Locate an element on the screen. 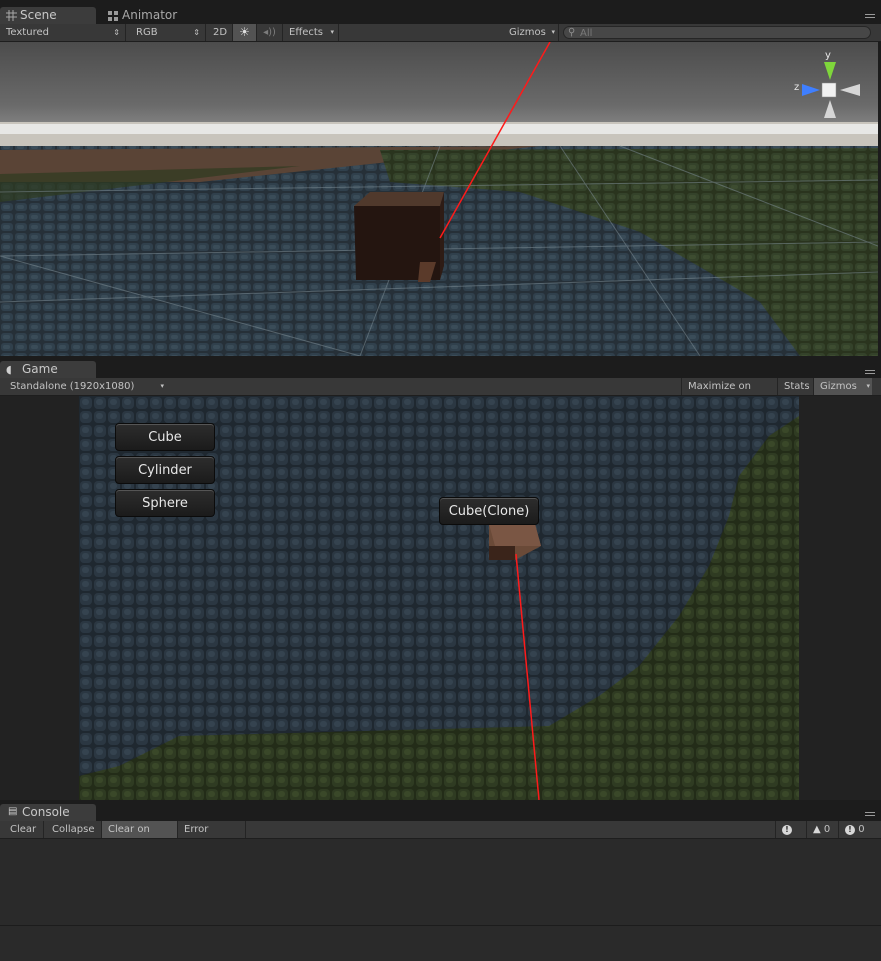 Image resolution: width=881 pixels, height=961 pixels. console-log-list is located at coordinates (440, 882).